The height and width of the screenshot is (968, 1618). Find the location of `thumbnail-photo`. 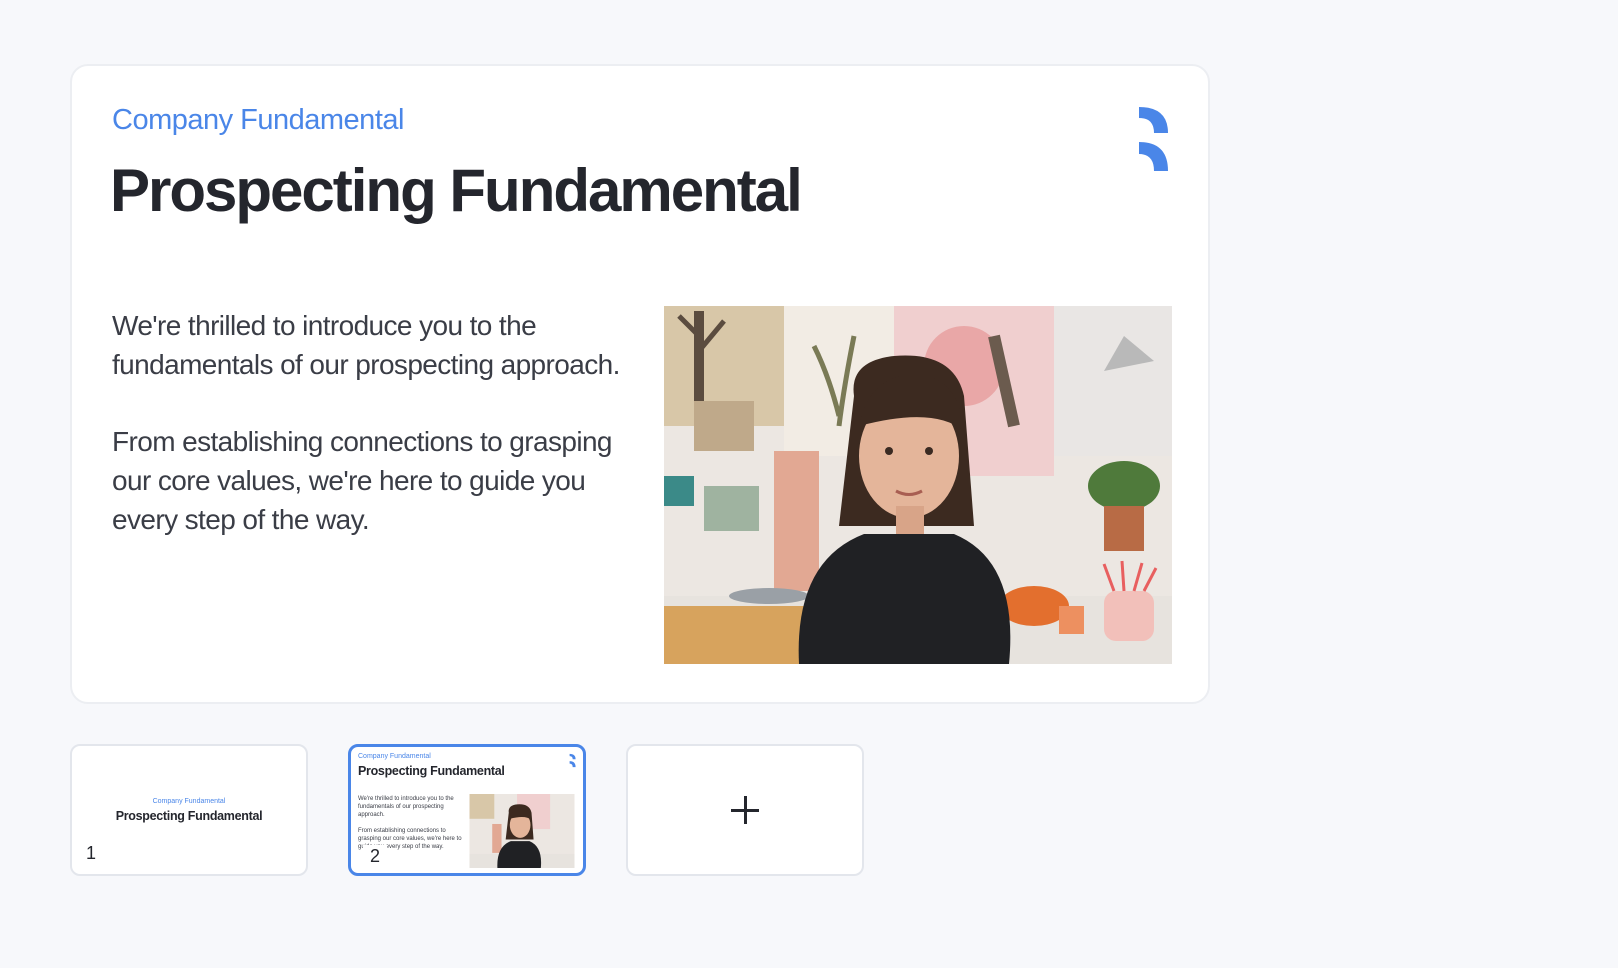

thumbnail-photo is located at coordinates (522, 831).